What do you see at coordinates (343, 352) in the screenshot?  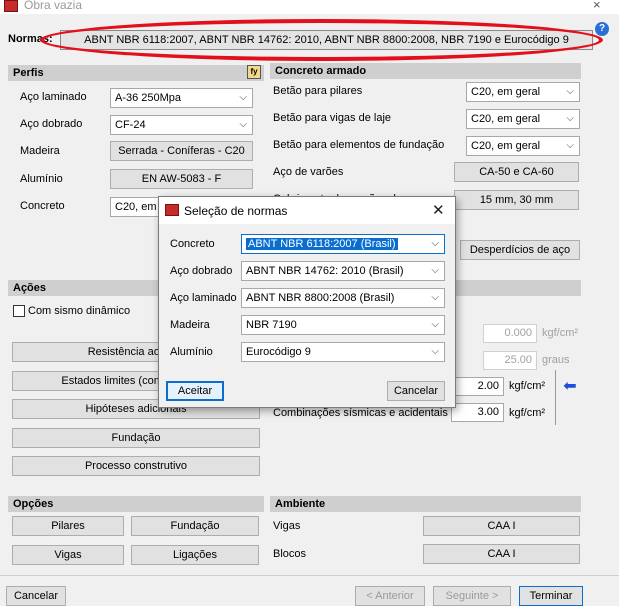 I see `dialog-aluminio-select: Eurocódigo 9 ⌵` at bounding box center [343, 352].